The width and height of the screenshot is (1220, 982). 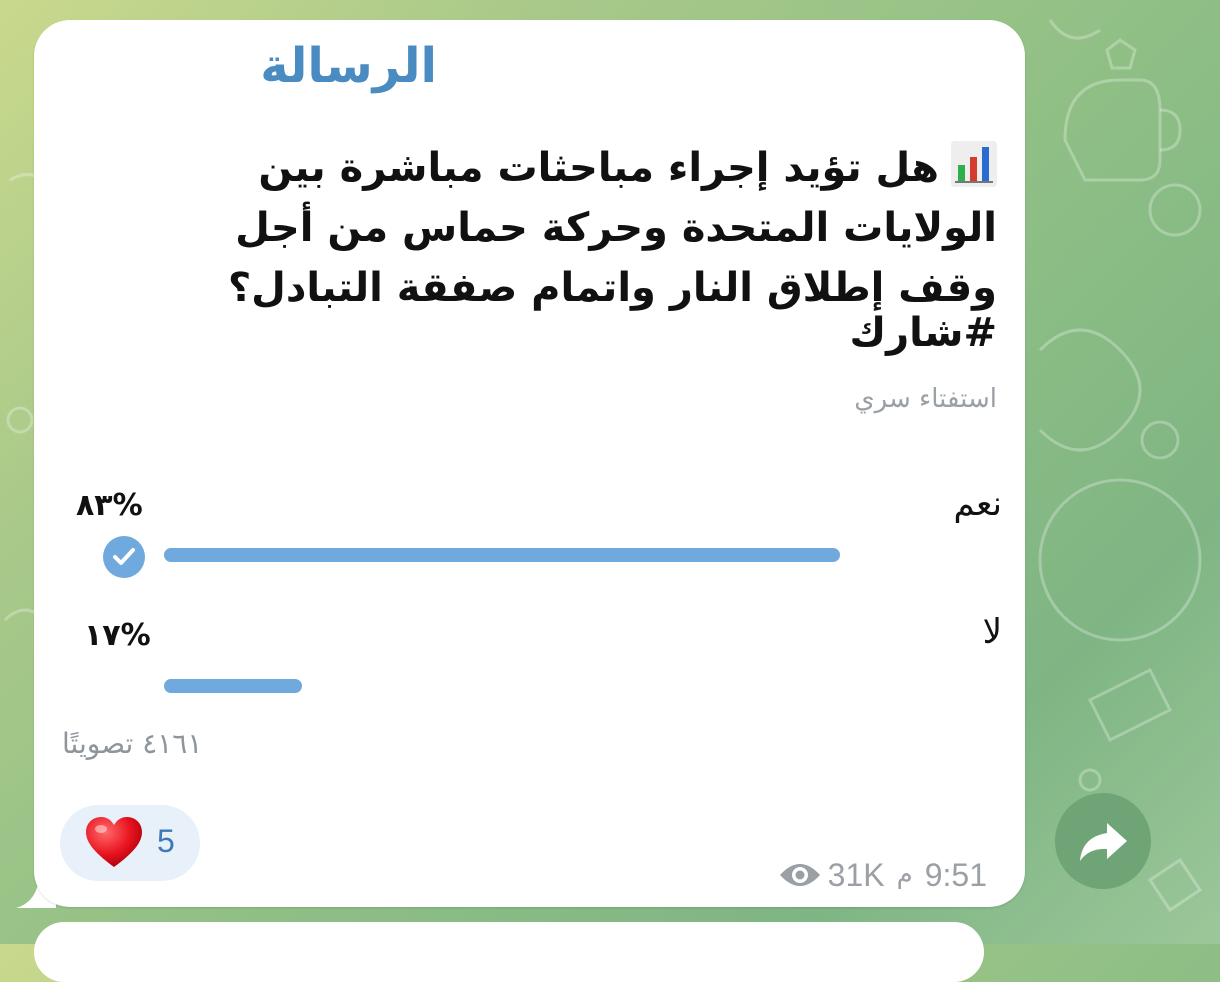 I want to click on poll-option-no-percent: ١٧%, so click(x=117, y=635).